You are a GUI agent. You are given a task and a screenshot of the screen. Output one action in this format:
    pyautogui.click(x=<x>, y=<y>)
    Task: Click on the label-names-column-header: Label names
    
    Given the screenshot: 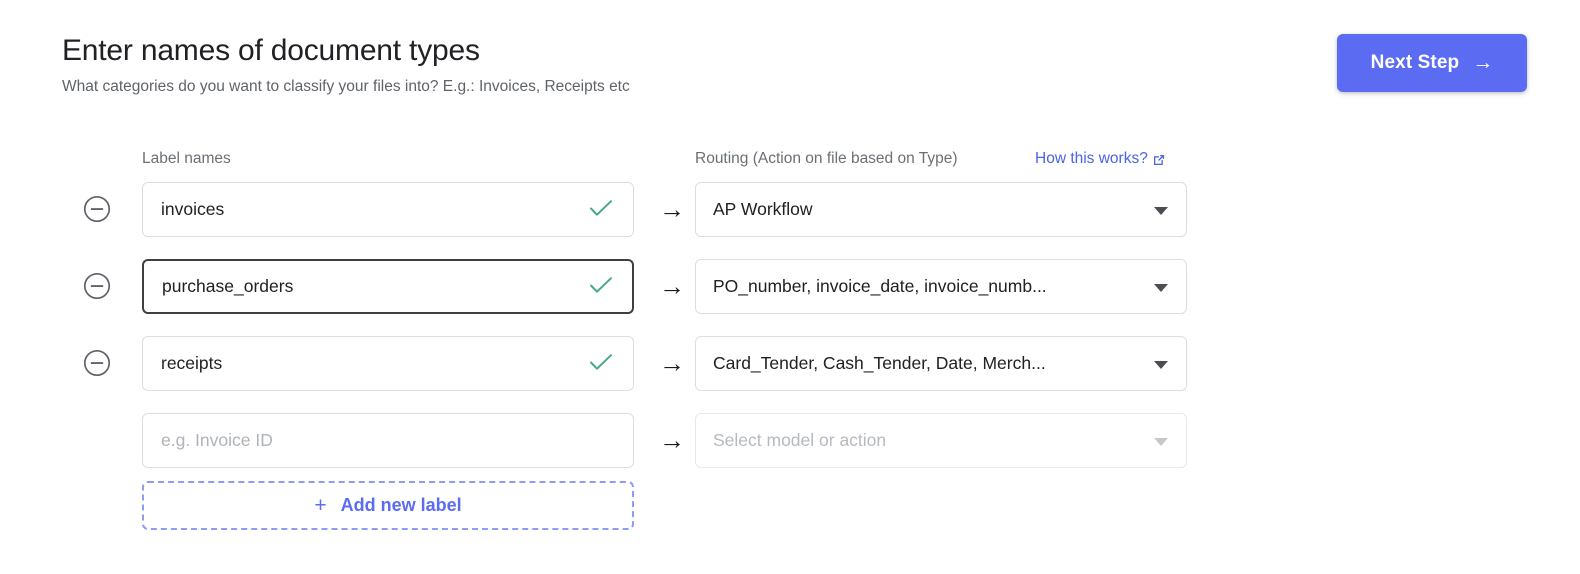 What is the action you would take?
    pyautogui.click(x=186, y=158)
    